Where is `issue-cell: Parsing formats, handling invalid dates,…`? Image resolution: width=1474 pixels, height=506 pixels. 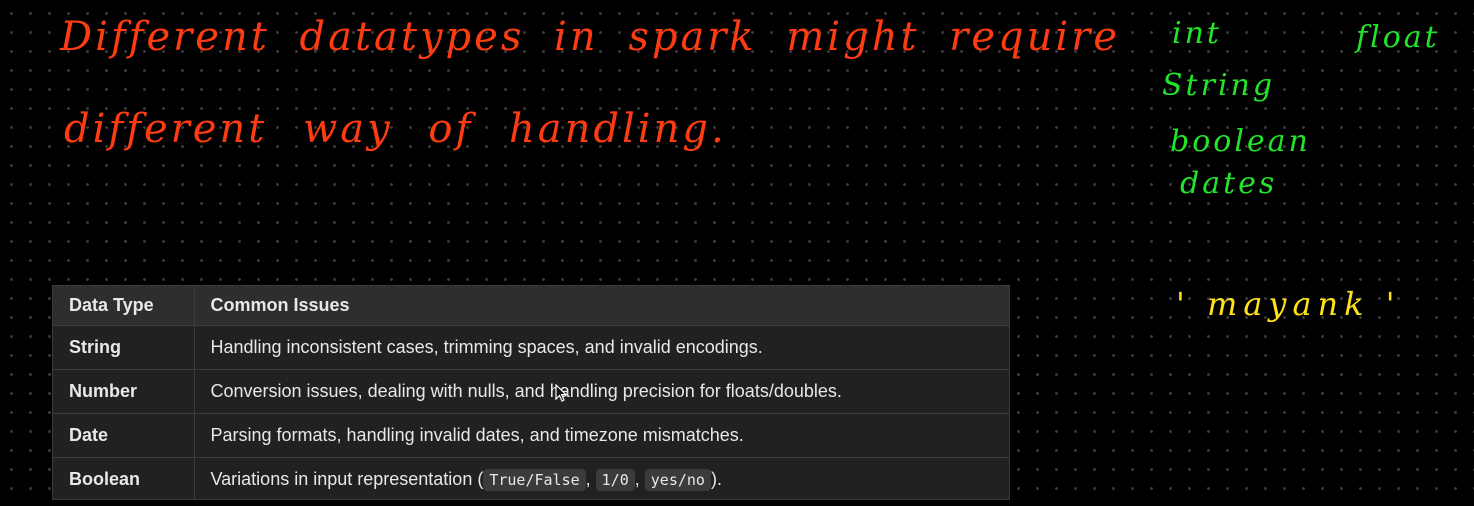
issue-cell: Parsing formats, handling invalid dates,… is located at coordinates (601, 435).